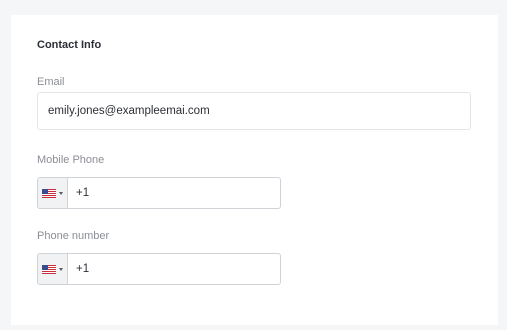  I want to click on phone-number-group, so click(159, 269).